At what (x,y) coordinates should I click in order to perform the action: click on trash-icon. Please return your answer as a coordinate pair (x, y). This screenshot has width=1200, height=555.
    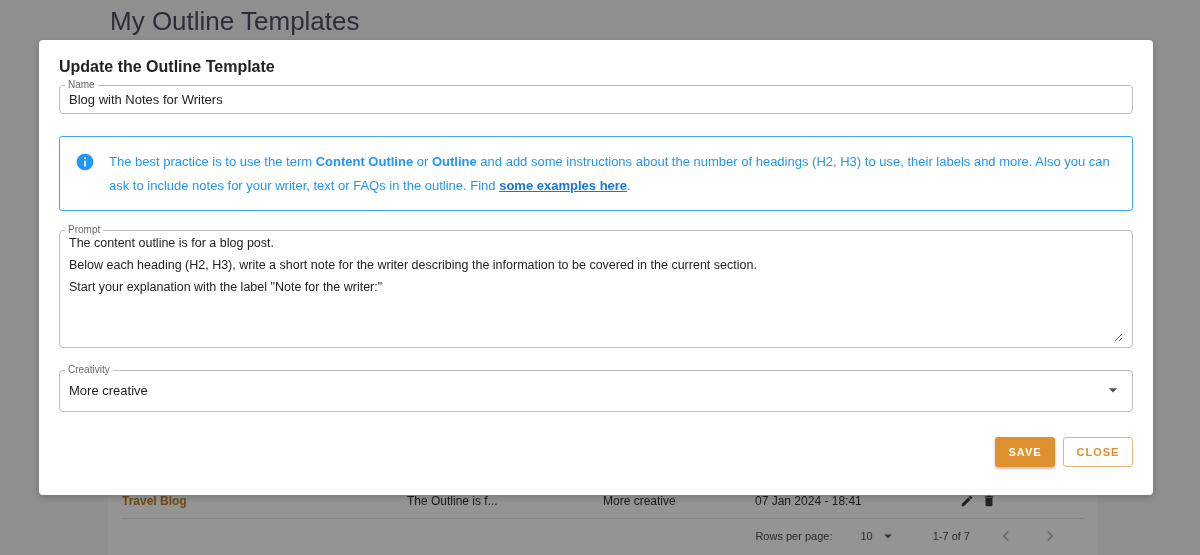
    Looking at the image, I should click on (989, 500).